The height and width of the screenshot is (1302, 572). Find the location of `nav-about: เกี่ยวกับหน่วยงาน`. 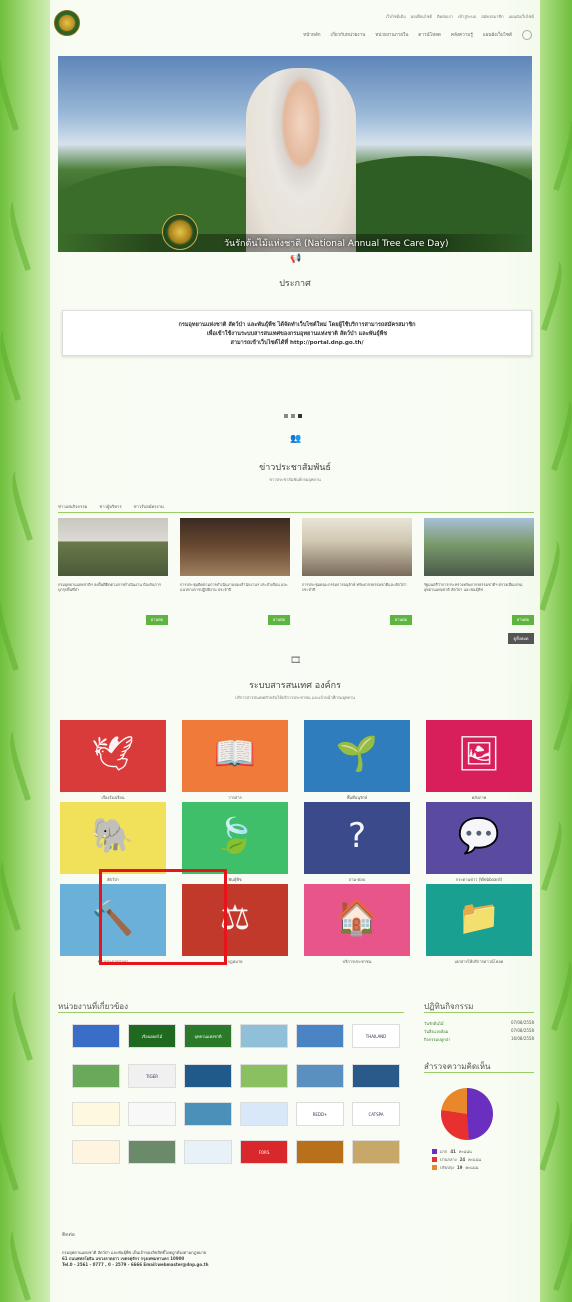

nav-about: เกี่ยวกับหน่วยงาน is located at coordinates (348, 35).